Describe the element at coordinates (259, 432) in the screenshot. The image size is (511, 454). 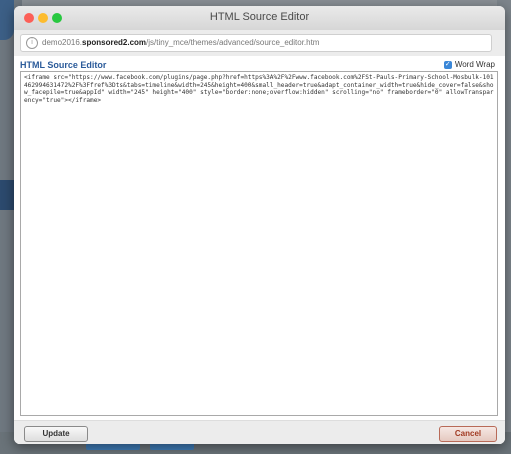
I see `dialog-footer: Update Cancel` at that location.